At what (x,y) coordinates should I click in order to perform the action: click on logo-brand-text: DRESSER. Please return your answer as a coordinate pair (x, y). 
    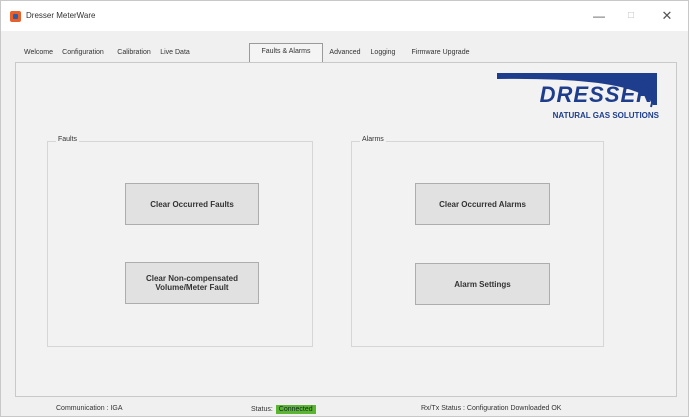
    Looking at the image, I should click on (596, 94).